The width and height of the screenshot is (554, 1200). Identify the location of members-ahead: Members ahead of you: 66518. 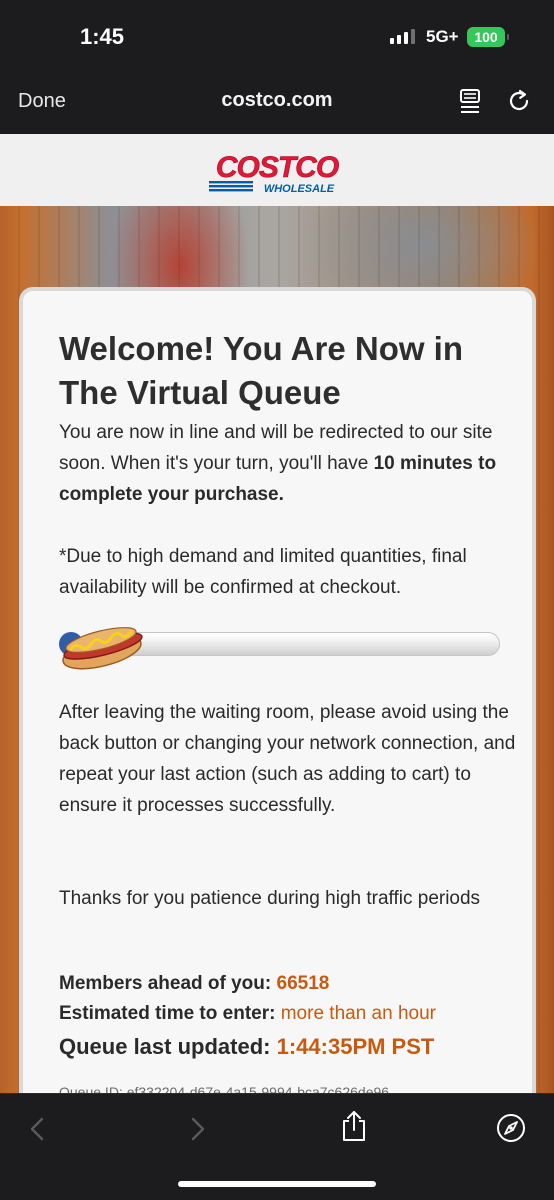
(194, 984).